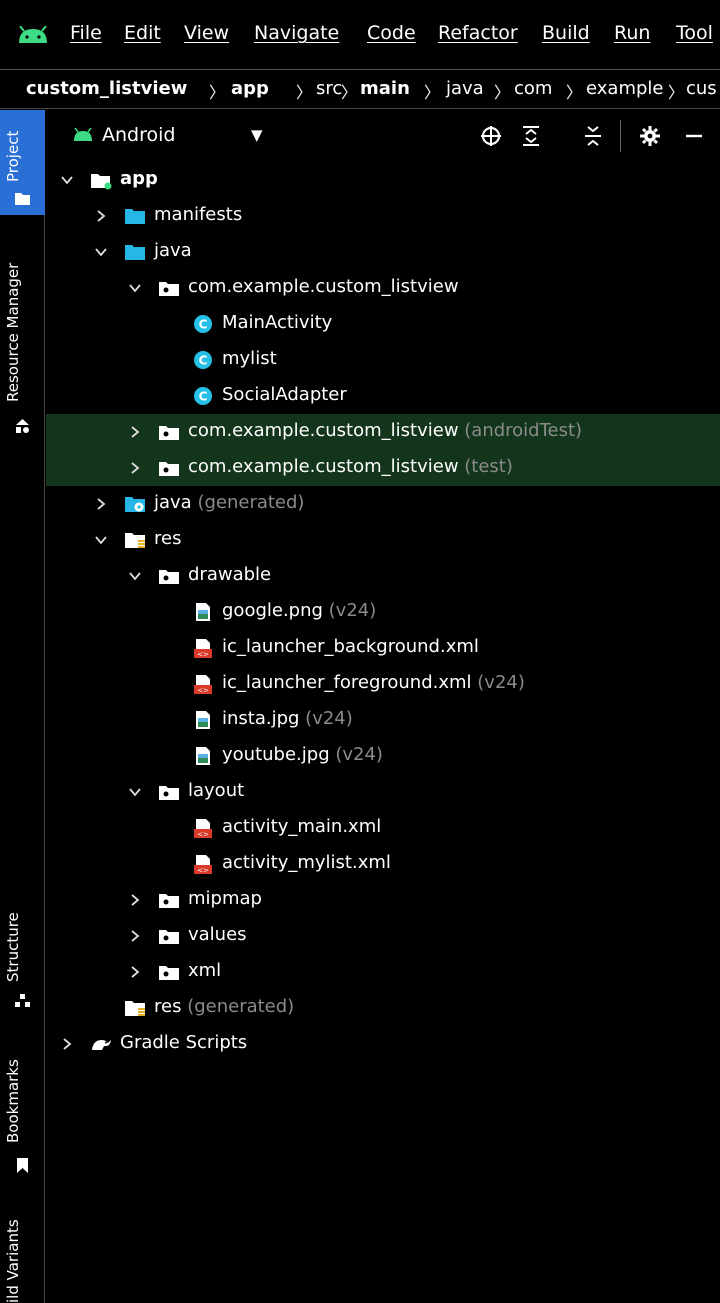 This screenshot has width=720, height=1303. Describe the element at coordinates (632, 33) in the screenshot. I see `menu-run: Run` at that location.